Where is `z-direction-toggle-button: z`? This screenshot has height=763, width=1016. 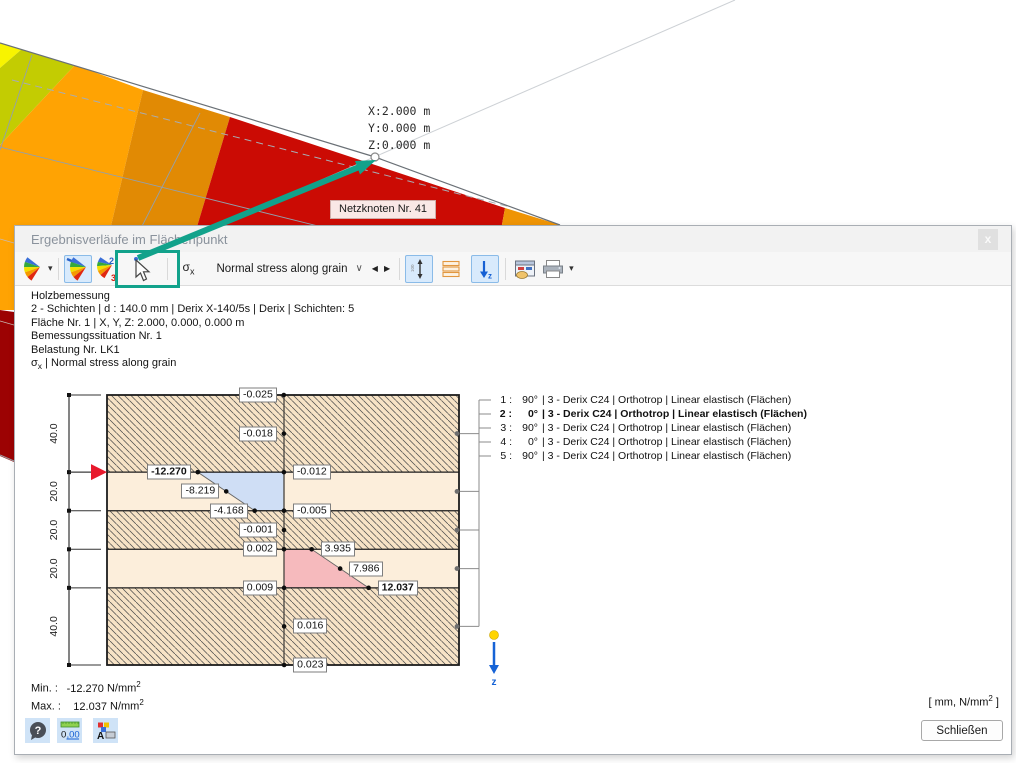
z-direction-toggle-button: z is located at coordinates (485, 268).